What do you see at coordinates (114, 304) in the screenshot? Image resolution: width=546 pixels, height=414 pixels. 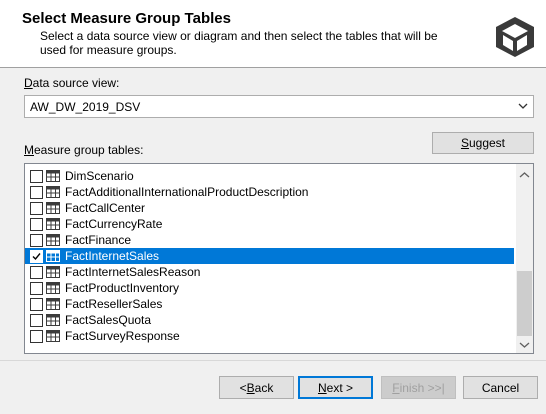 I see `table-name: FactResellerSales` at bounding box center [114, 304].